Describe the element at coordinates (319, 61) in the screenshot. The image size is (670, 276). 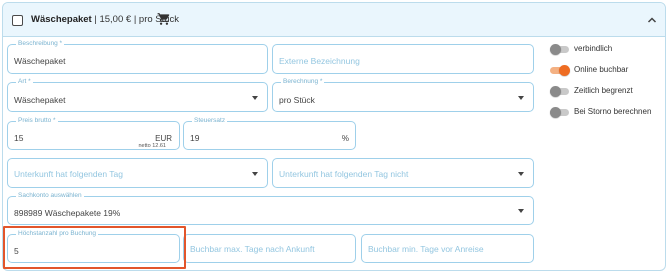
I see `externe-bezeichnung-placeholder: Externe Bezeichnung` at that location.